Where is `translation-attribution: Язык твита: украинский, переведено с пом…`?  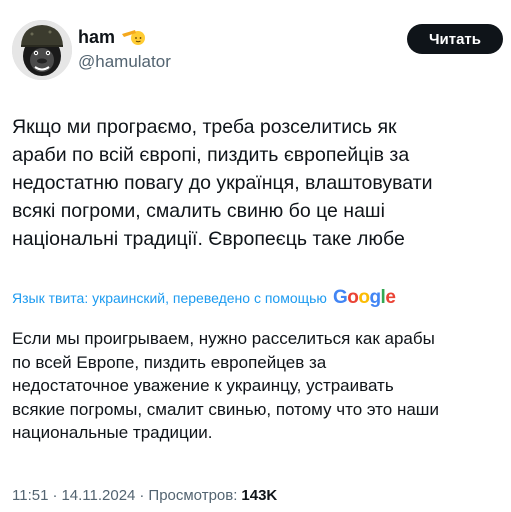
translation-attribution: Язык твита: украинский, переведено с пом… is located at coordinates (204, 298).